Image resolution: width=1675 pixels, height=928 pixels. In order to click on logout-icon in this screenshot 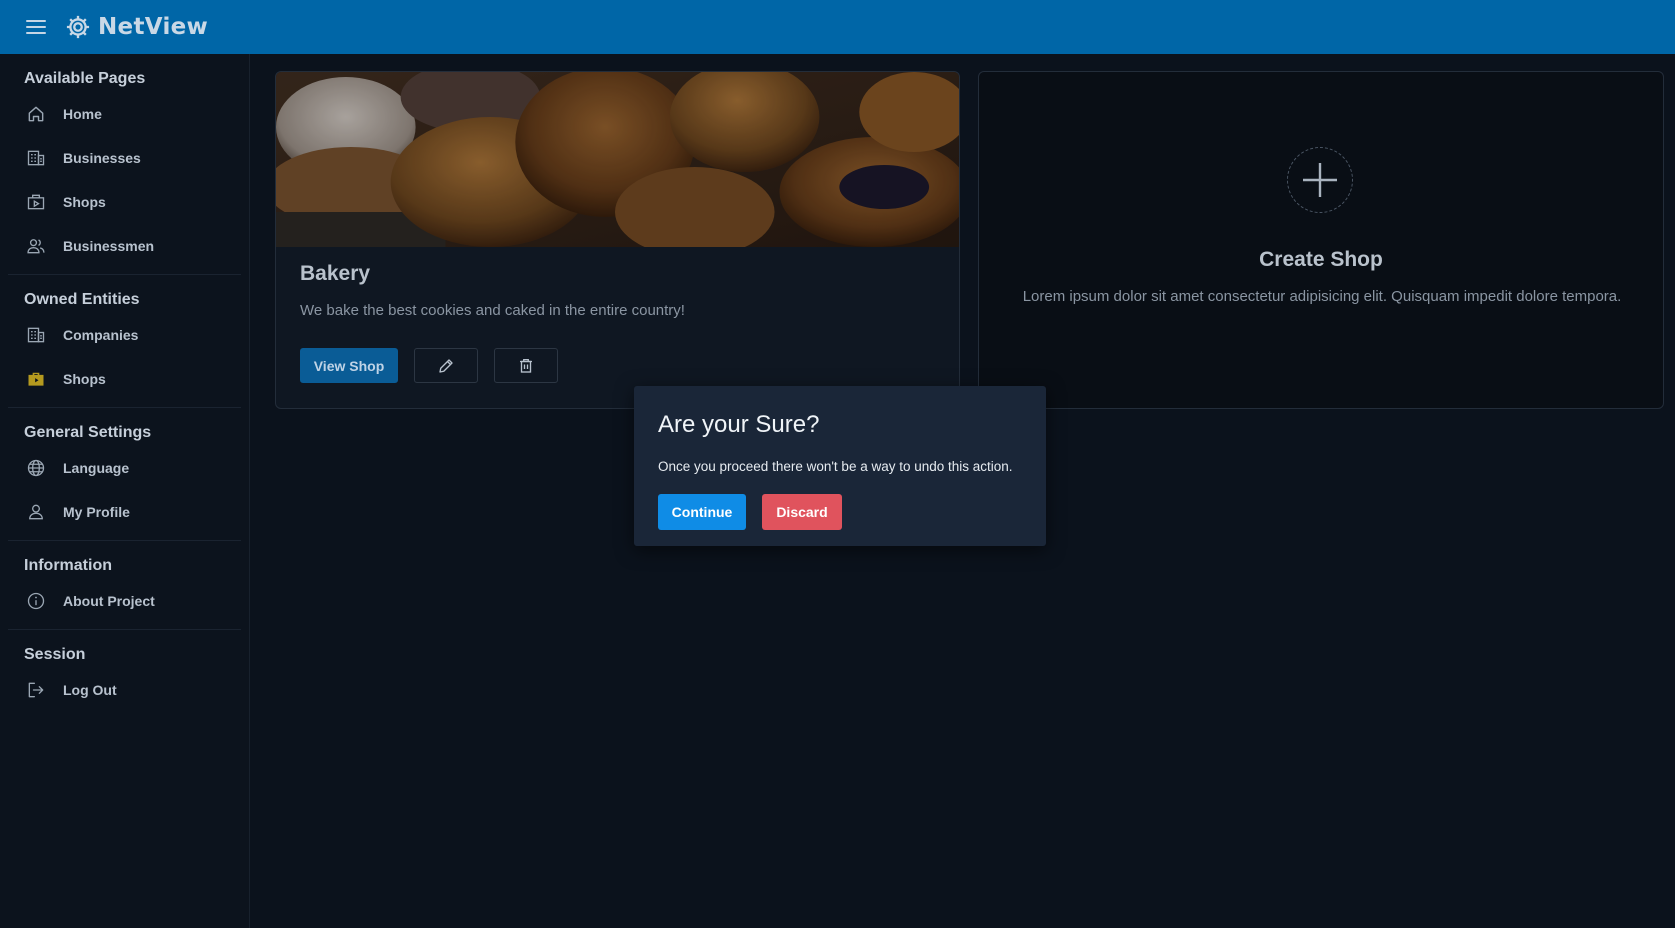, I will do `click(36, 690)`.